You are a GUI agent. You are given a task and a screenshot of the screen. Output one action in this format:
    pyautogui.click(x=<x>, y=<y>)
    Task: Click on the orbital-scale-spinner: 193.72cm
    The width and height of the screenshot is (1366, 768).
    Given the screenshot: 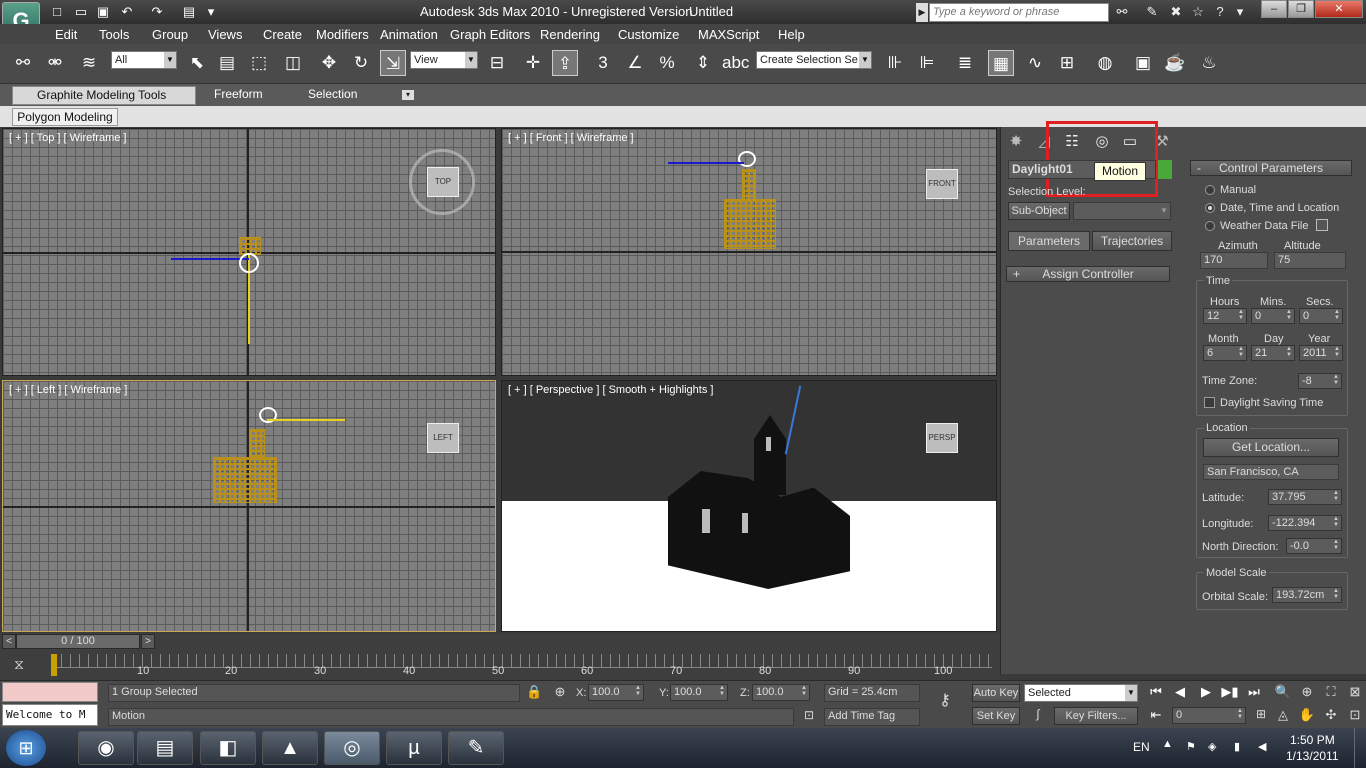 What is the action you would take?
    pyautogui.click(x=1307, y=595)
    